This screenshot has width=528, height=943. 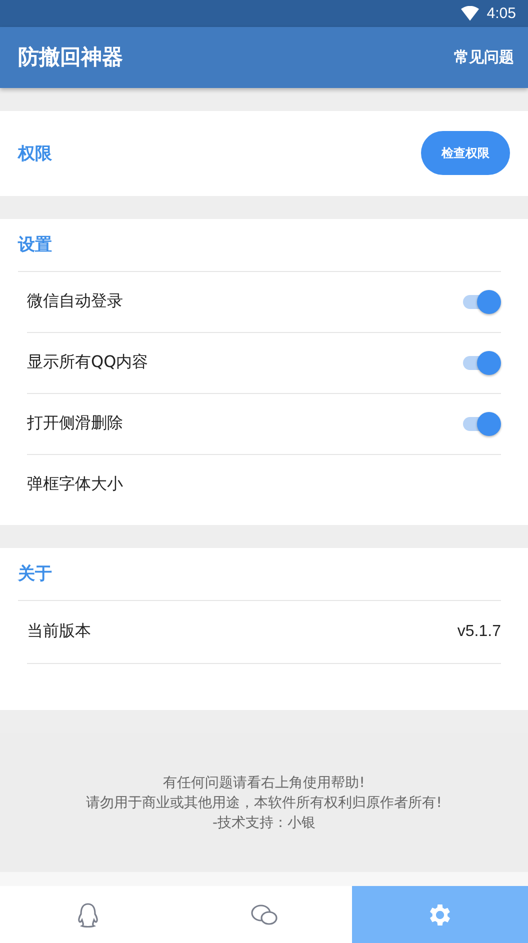 I want to click on setting-label: 打开侧滑删除, so click(x=75, y=423).